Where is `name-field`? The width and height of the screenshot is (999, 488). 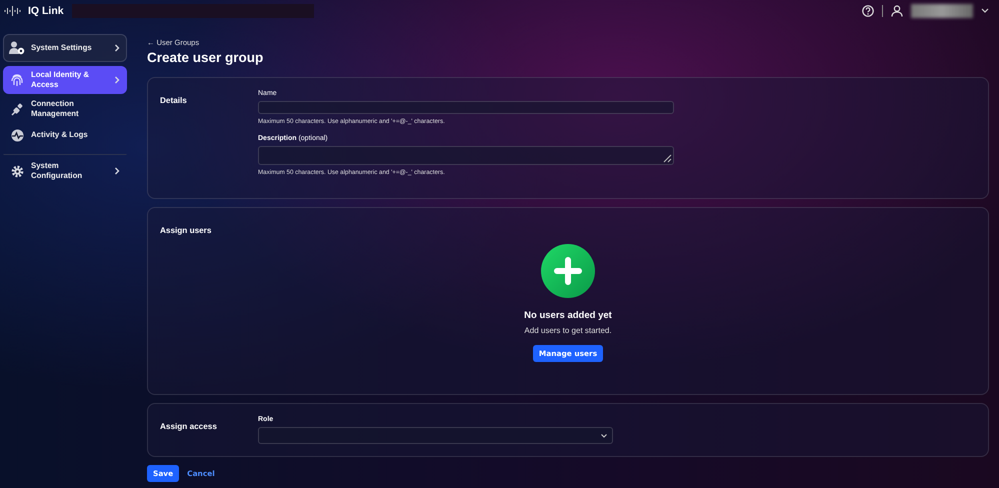
name-field is located at coordinates (466, 107).